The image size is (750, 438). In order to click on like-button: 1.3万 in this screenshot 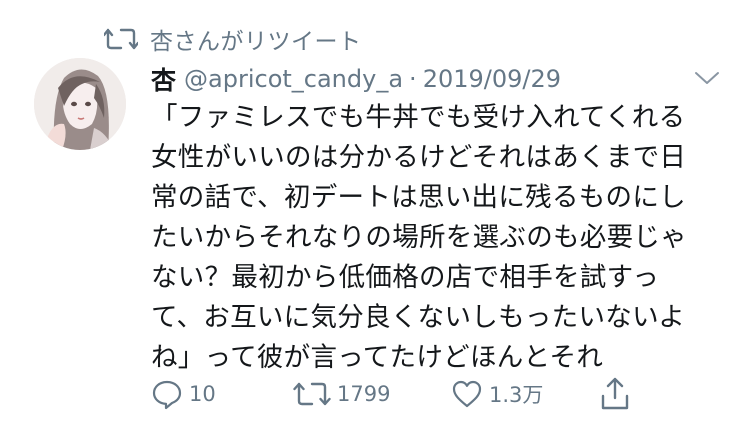, I will do `click(497, 394)`.